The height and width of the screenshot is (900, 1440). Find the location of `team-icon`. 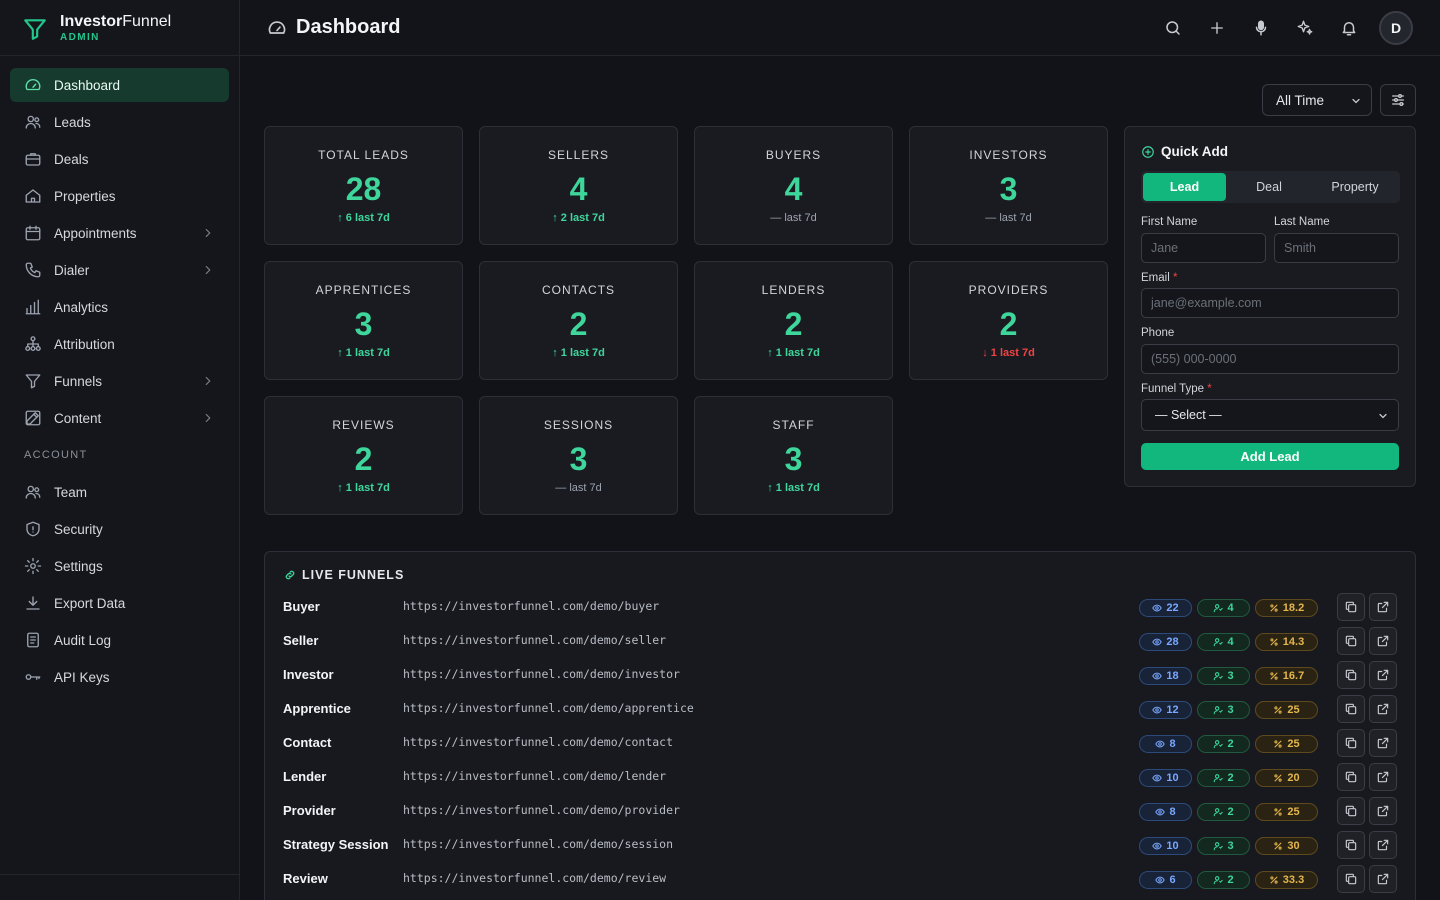

team-icon is located at coordinates (33, 492).